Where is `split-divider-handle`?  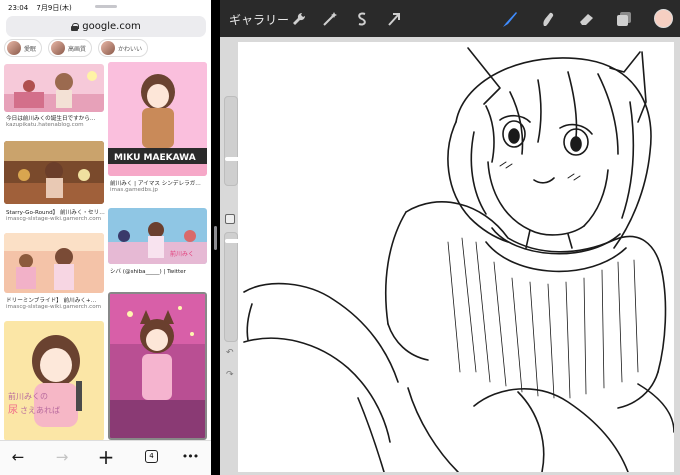
split-divider-handle is located at coordinates (215, 238).